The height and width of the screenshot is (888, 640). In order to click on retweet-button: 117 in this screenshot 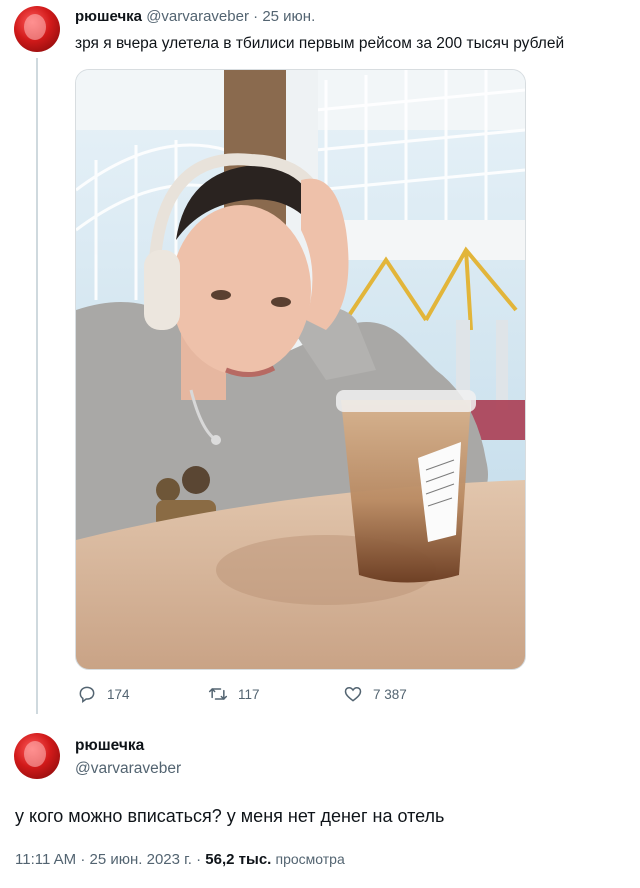, I will do `click(234, 694)`.